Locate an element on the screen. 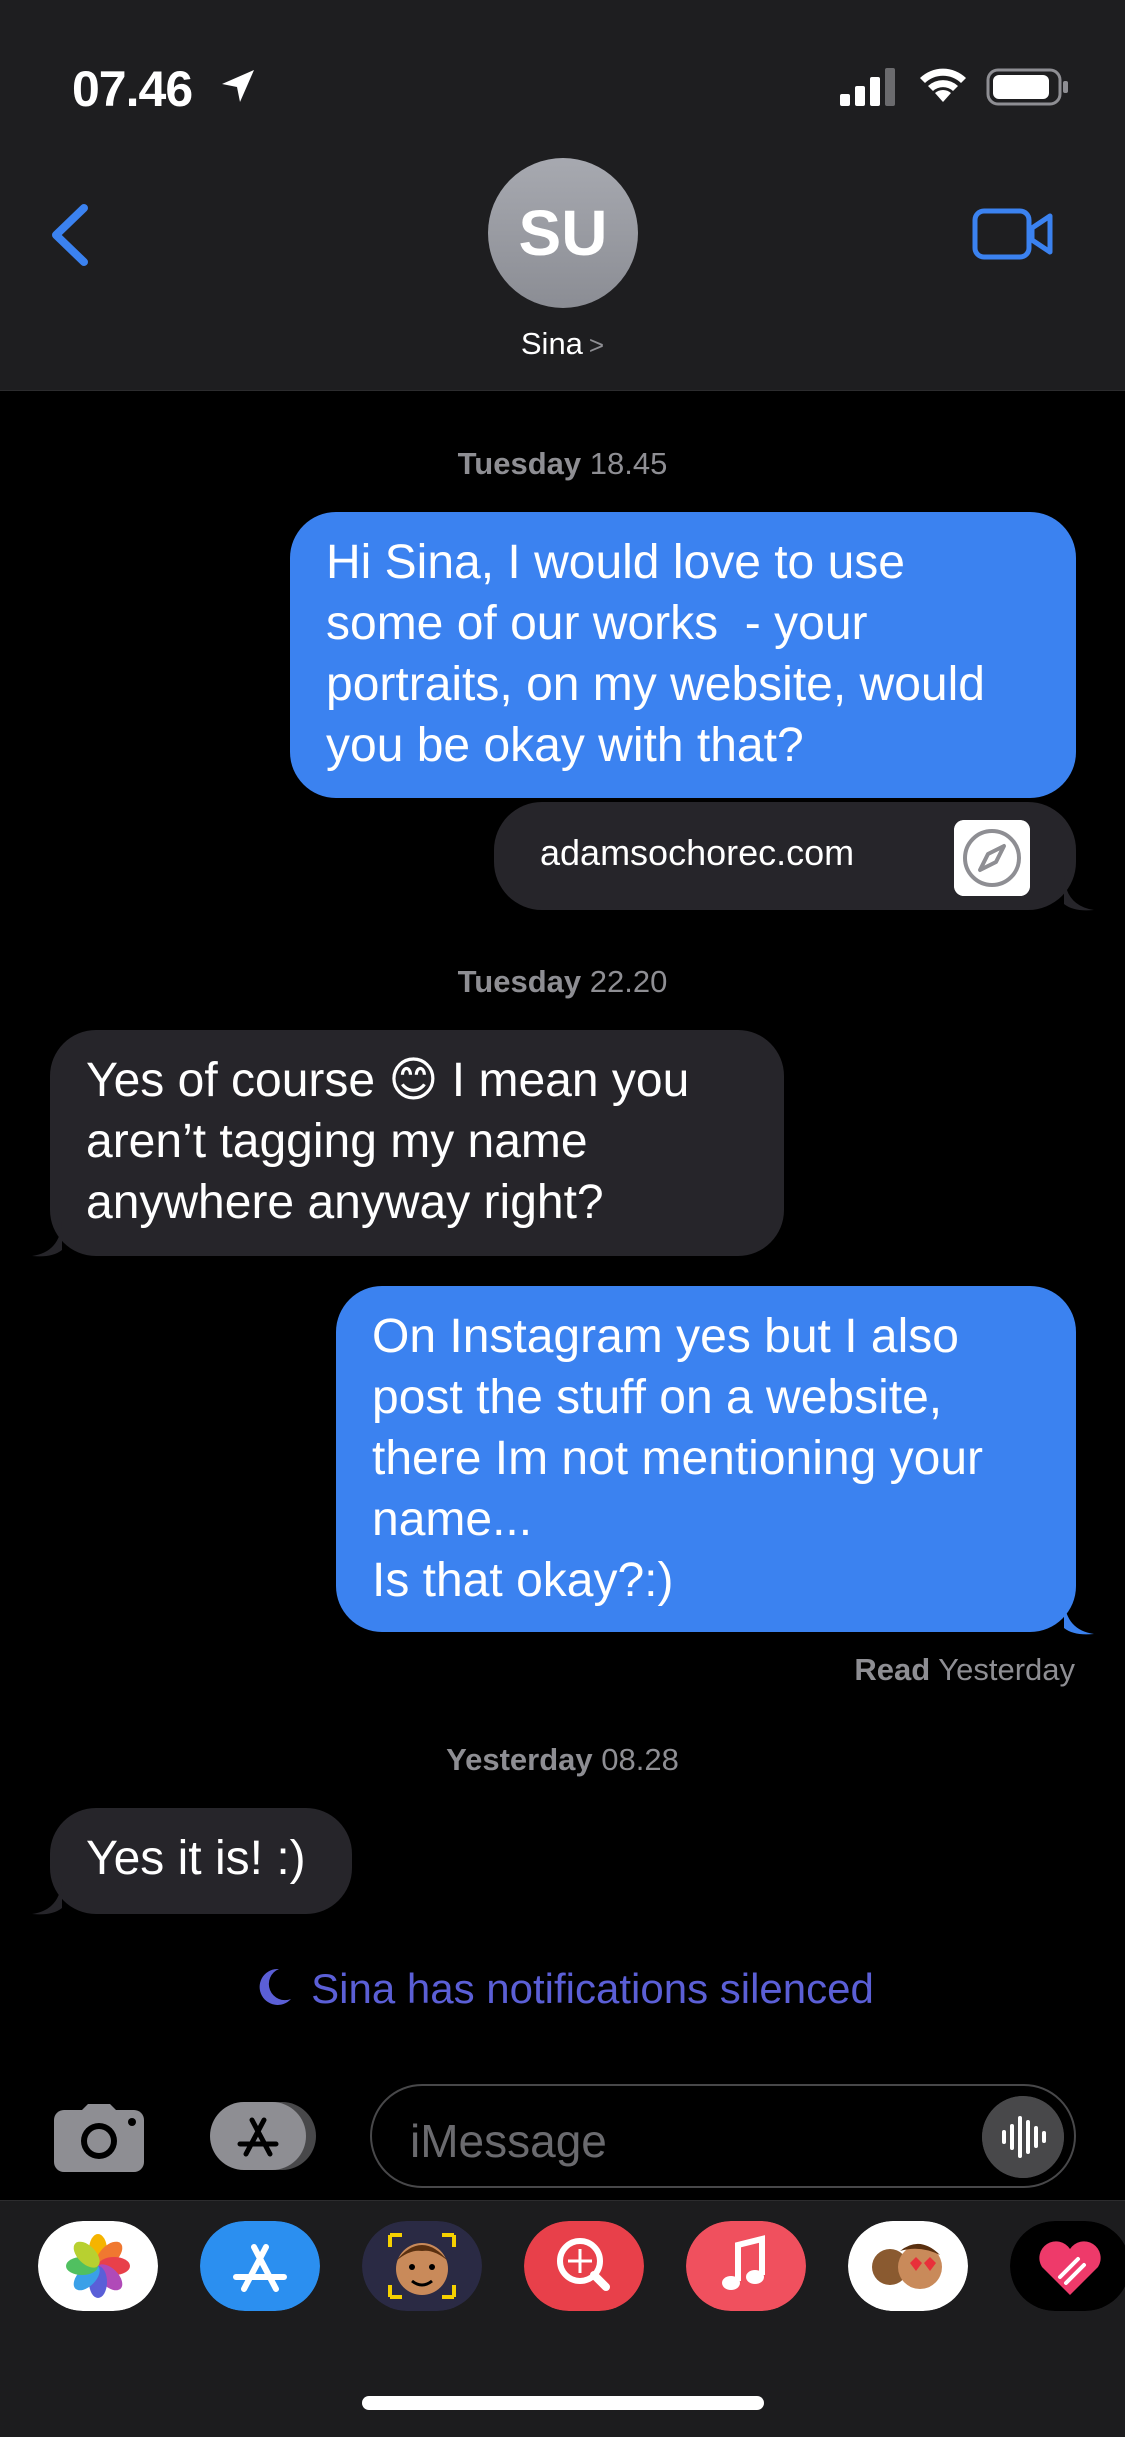 This screenshot has width=1125, height=2437. imessage-input: iMessage is located at coordinates (723, 2136).